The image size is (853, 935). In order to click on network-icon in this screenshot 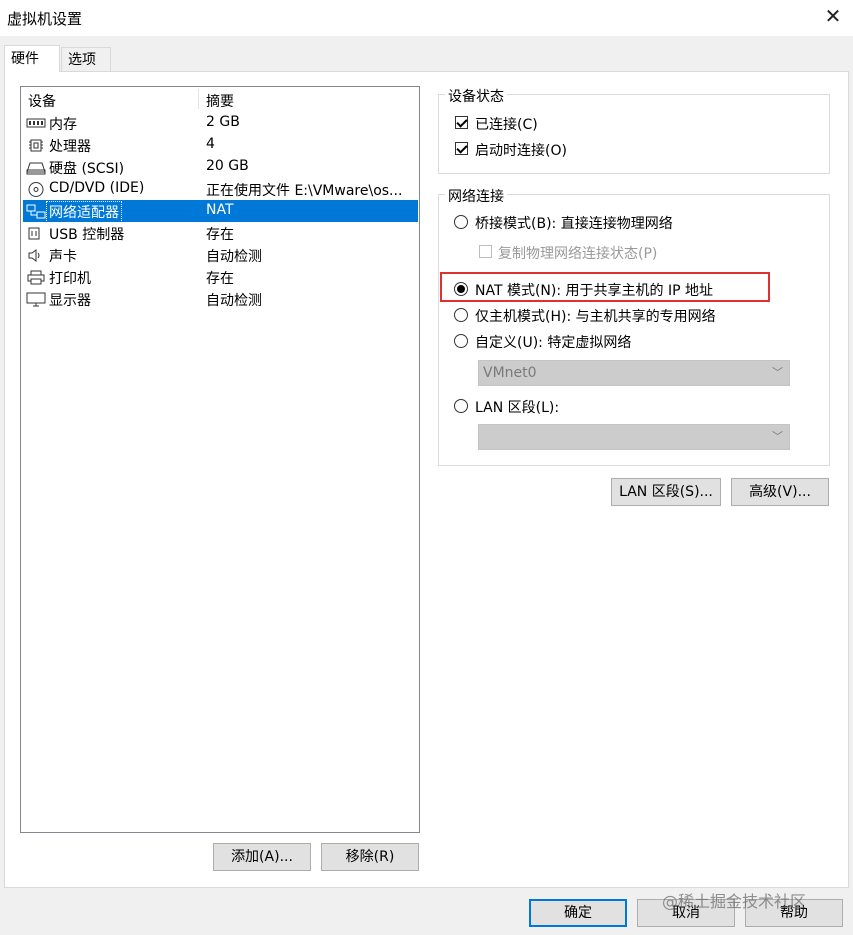, I will do `click(36, 211)`.